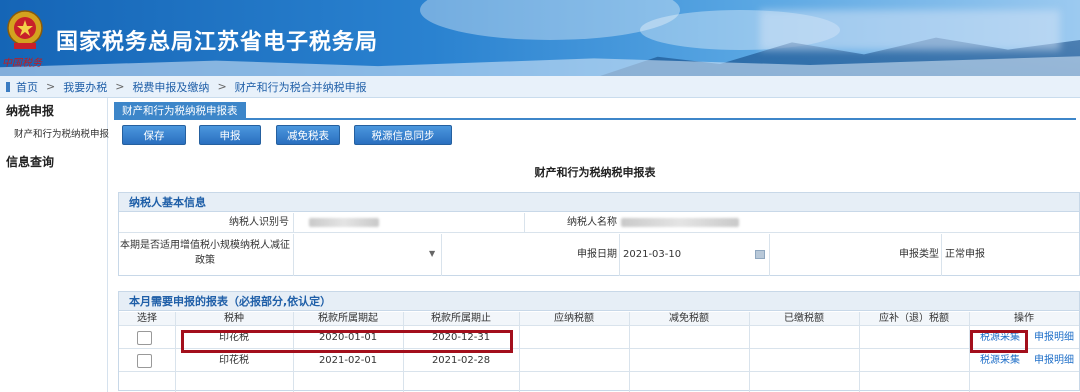  Describe the element at coordinates (914, 318) in the screenshot. I see `col-tax-refund: 应补（退）税额` at that location.